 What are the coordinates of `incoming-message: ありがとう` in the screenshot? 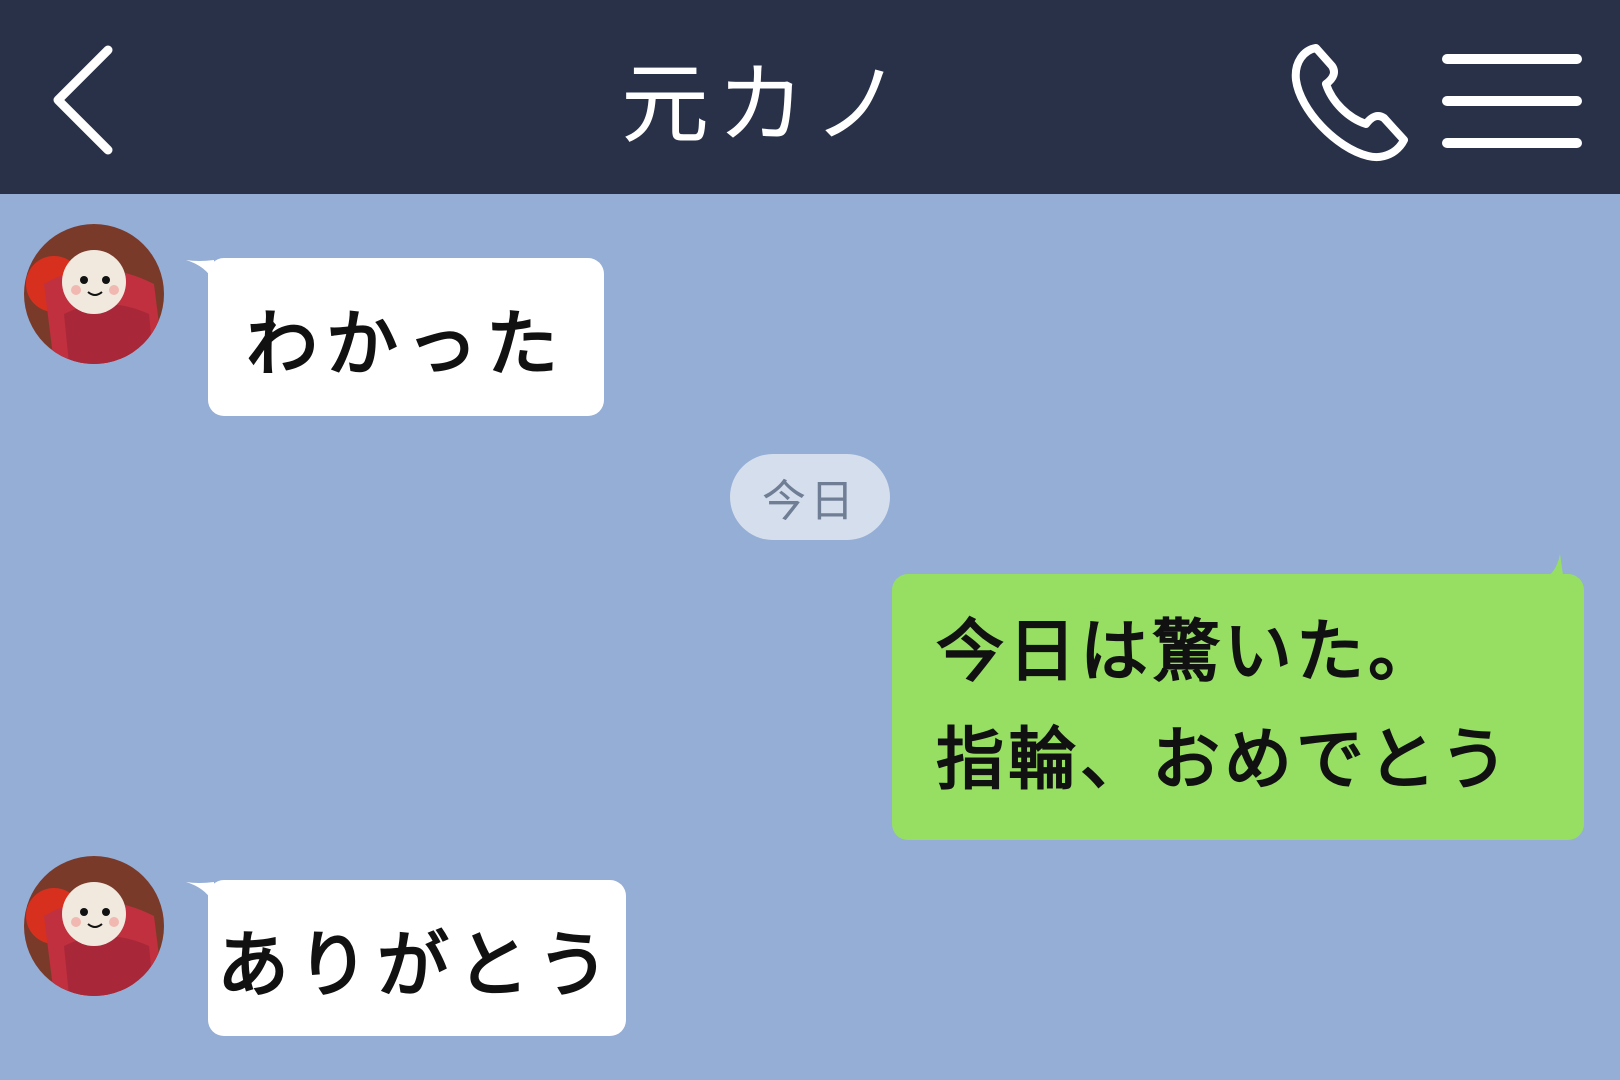 It's located at (417, 958).